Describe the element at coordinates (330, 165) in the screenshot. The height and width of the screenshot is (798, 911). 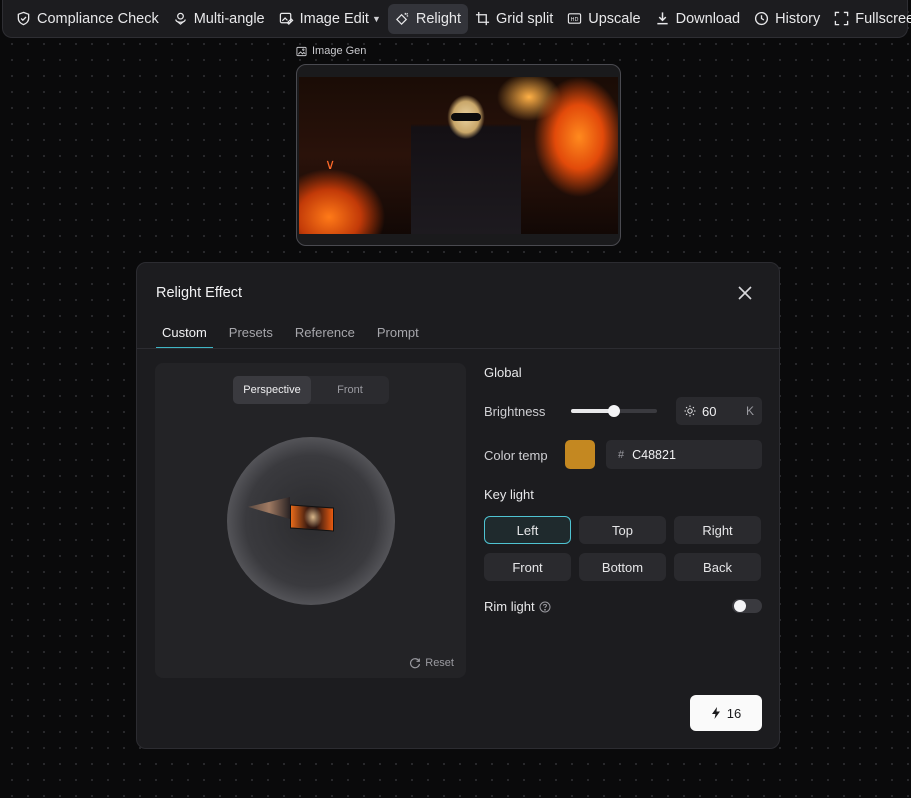
I see `logo-mark: ∨` at that location.